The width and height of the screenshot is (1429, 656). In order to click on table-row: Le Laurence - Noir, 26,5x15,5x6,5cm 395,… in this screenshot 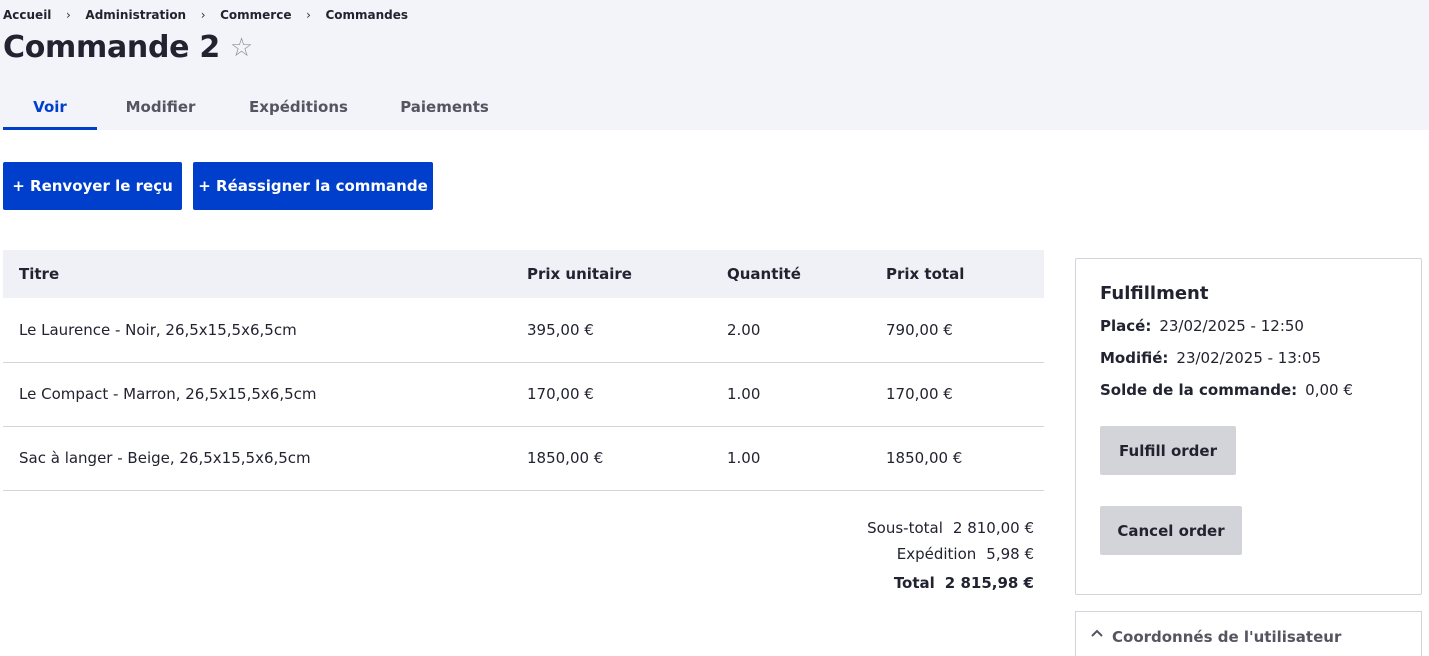, I will do `click(523, 330)`.